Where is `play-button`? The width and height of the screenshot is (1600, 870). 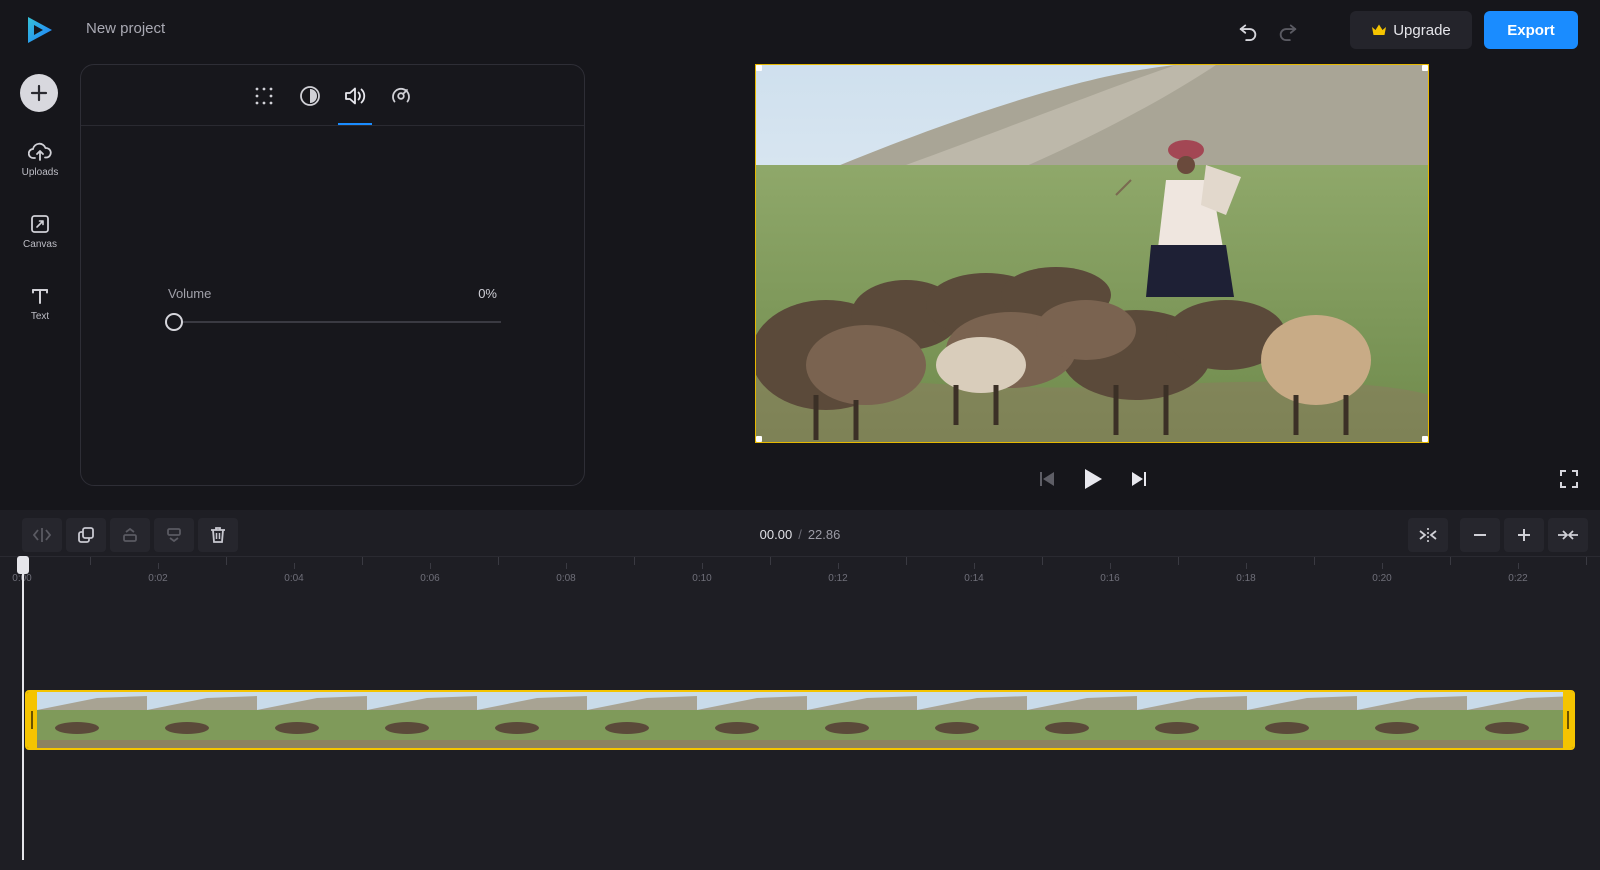
play-button is located at coordinates (1093, 479).